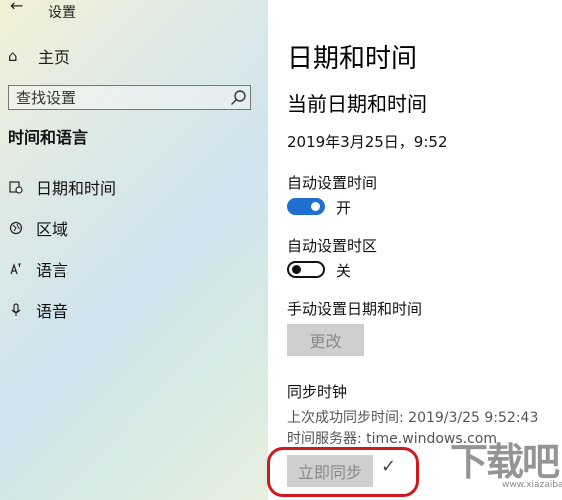  I want to click on title-bar: ← 设置, so click(134, 10).